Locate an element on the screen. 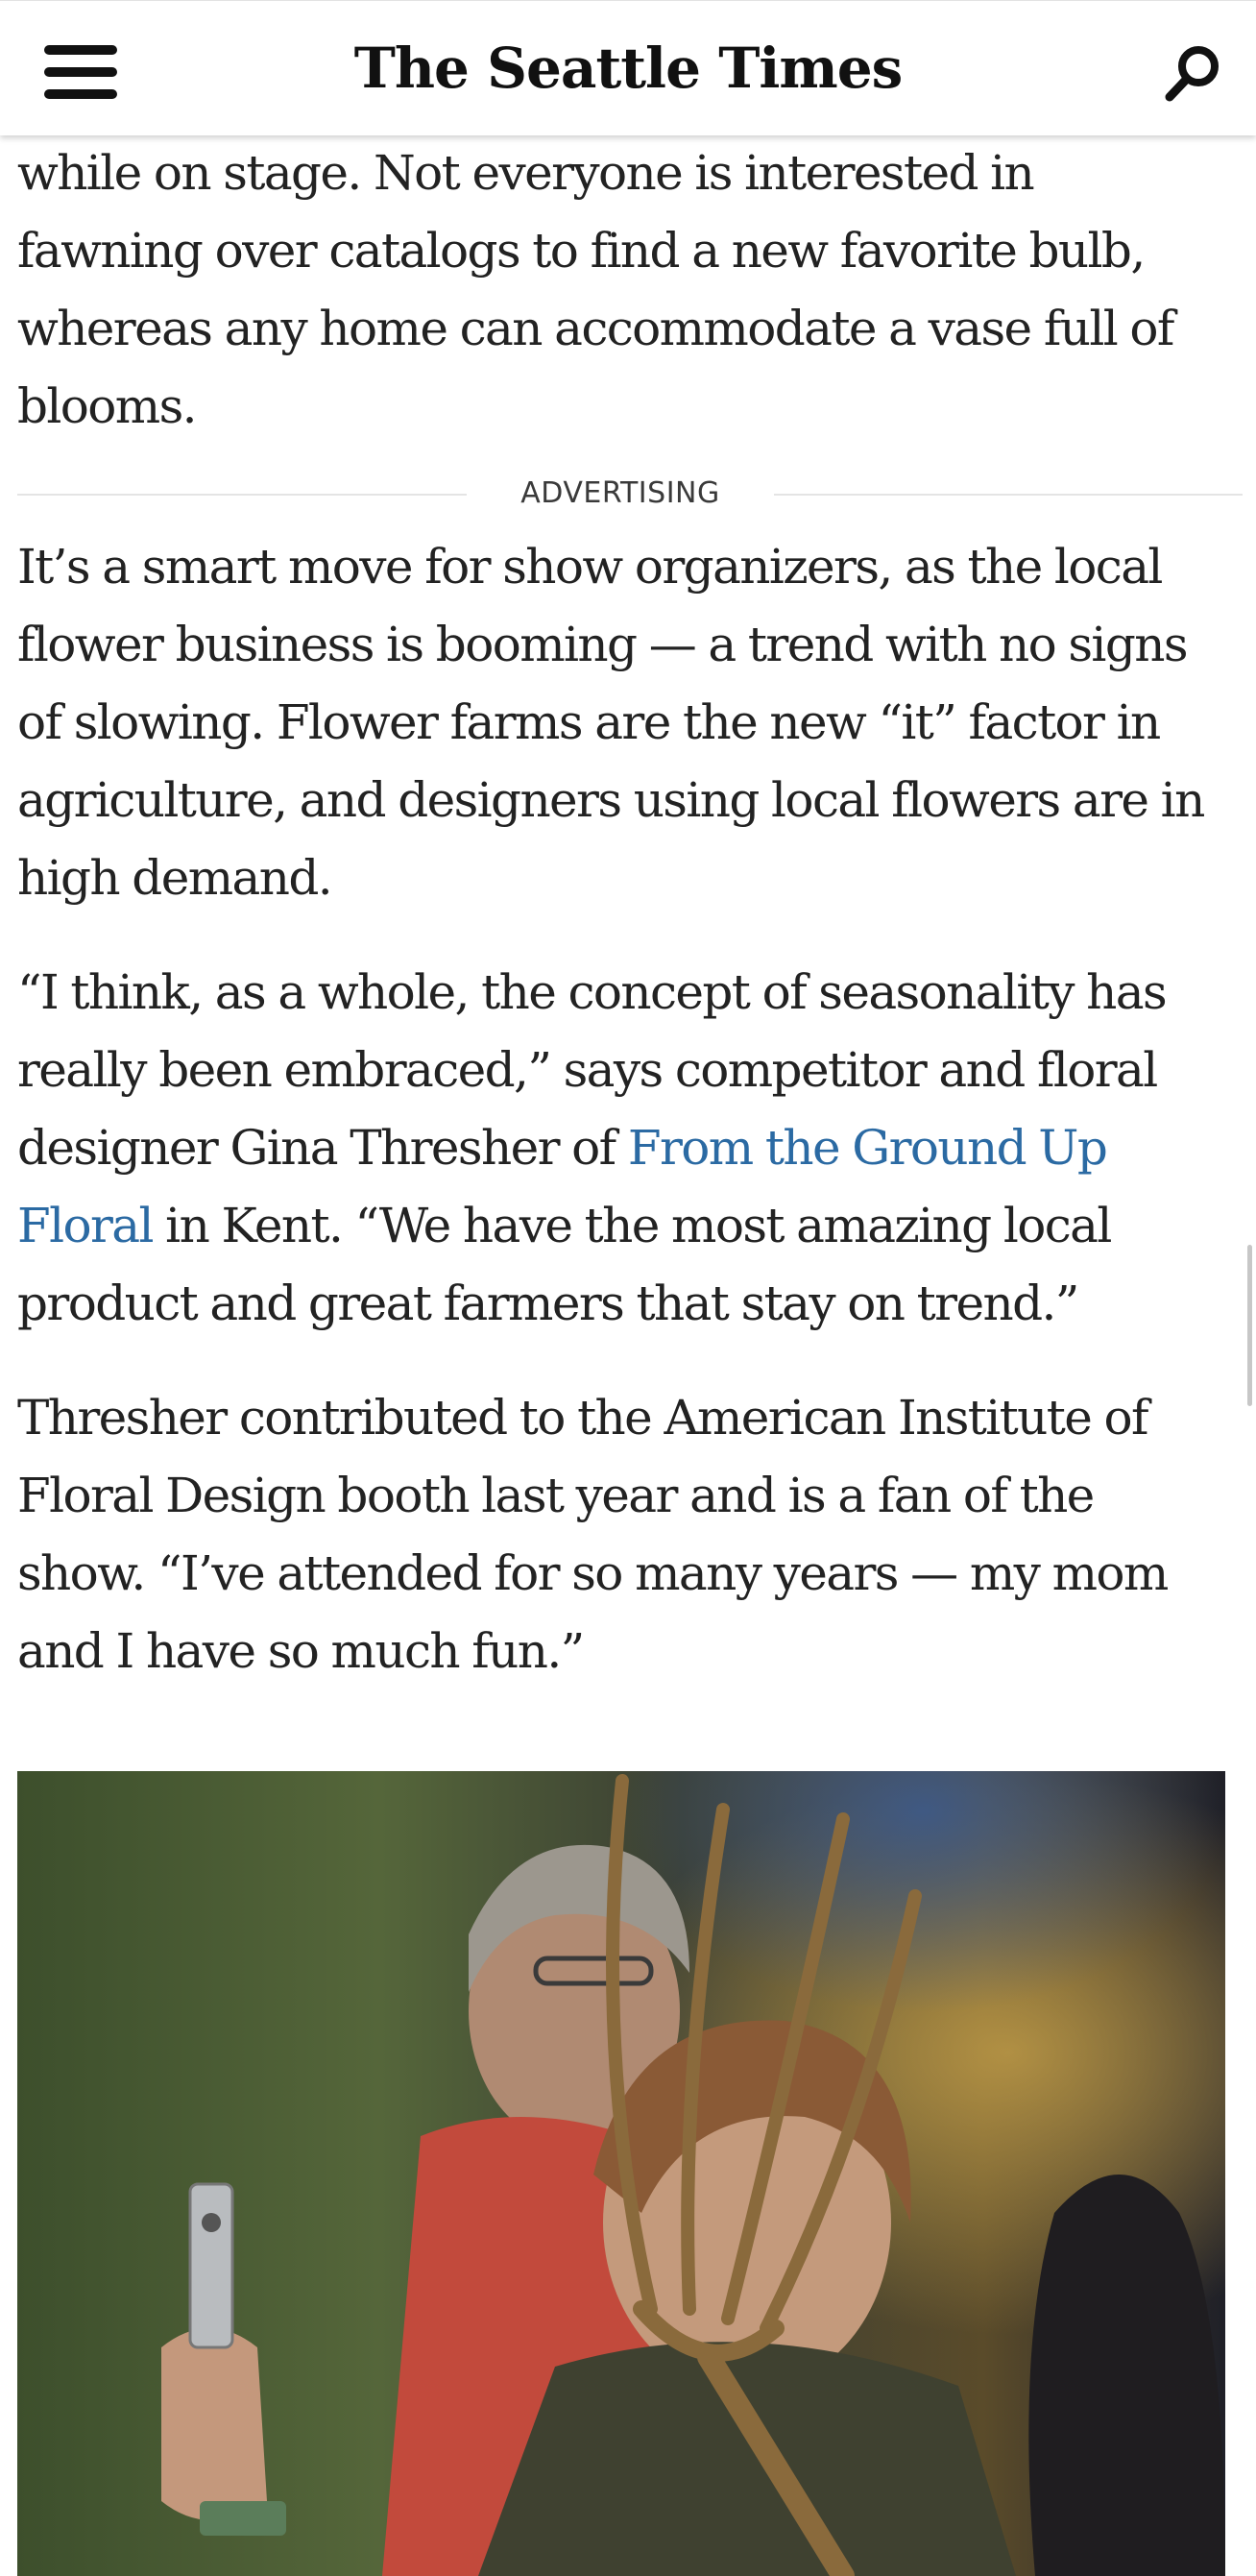 The width and height of the screenshot is (1256, 2576). divider-line-left is located at coordinates (242, 495).